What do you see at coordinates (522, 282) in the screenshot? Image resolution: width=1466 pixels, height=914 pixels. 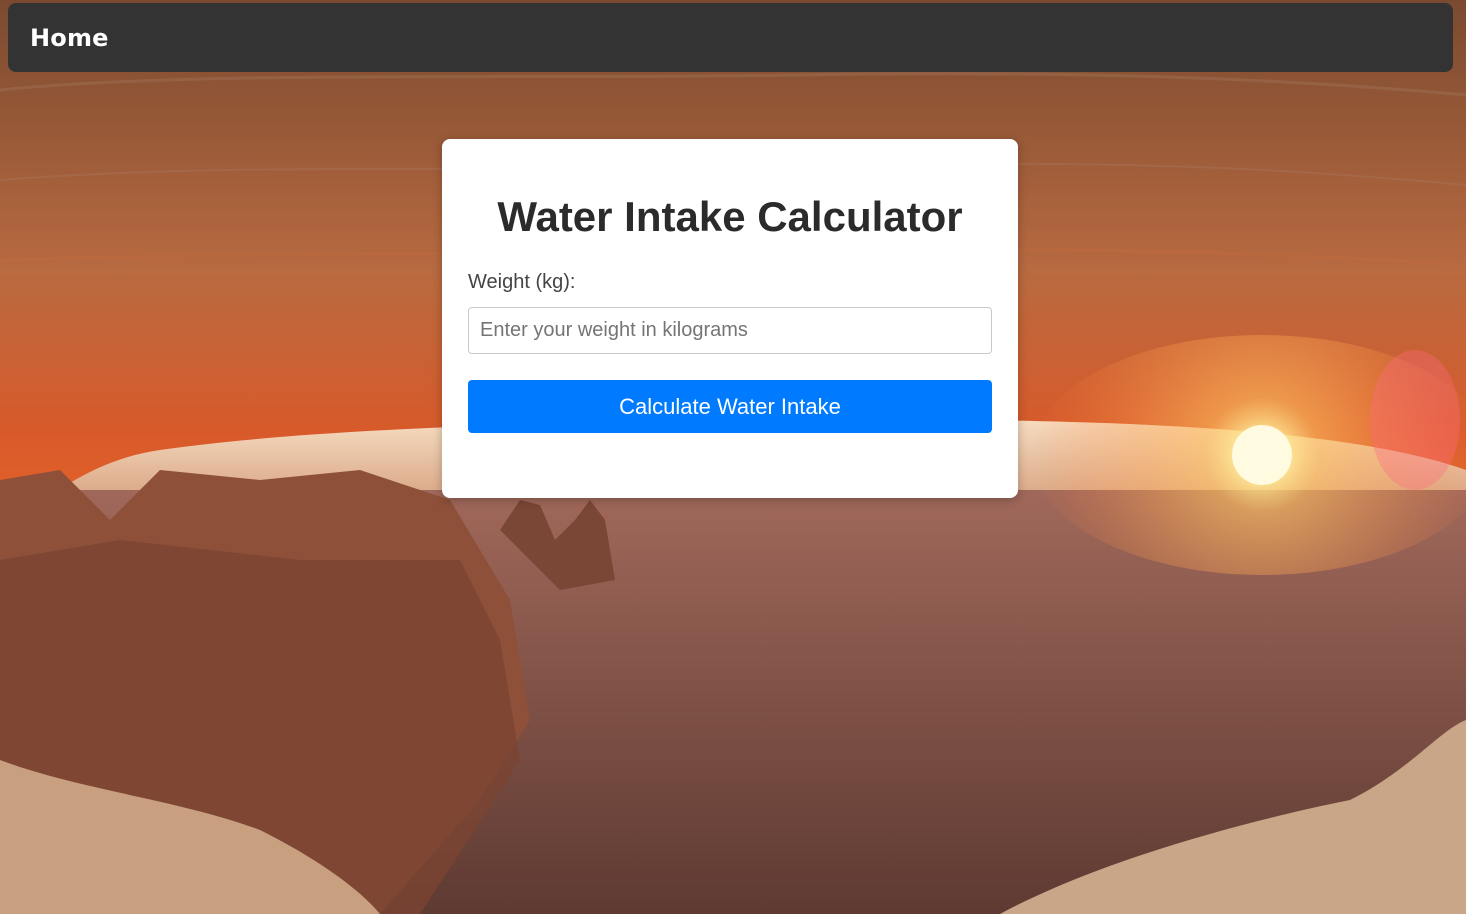 I see `weight-label: Weight (kg):` at bounding box center [522, 282].